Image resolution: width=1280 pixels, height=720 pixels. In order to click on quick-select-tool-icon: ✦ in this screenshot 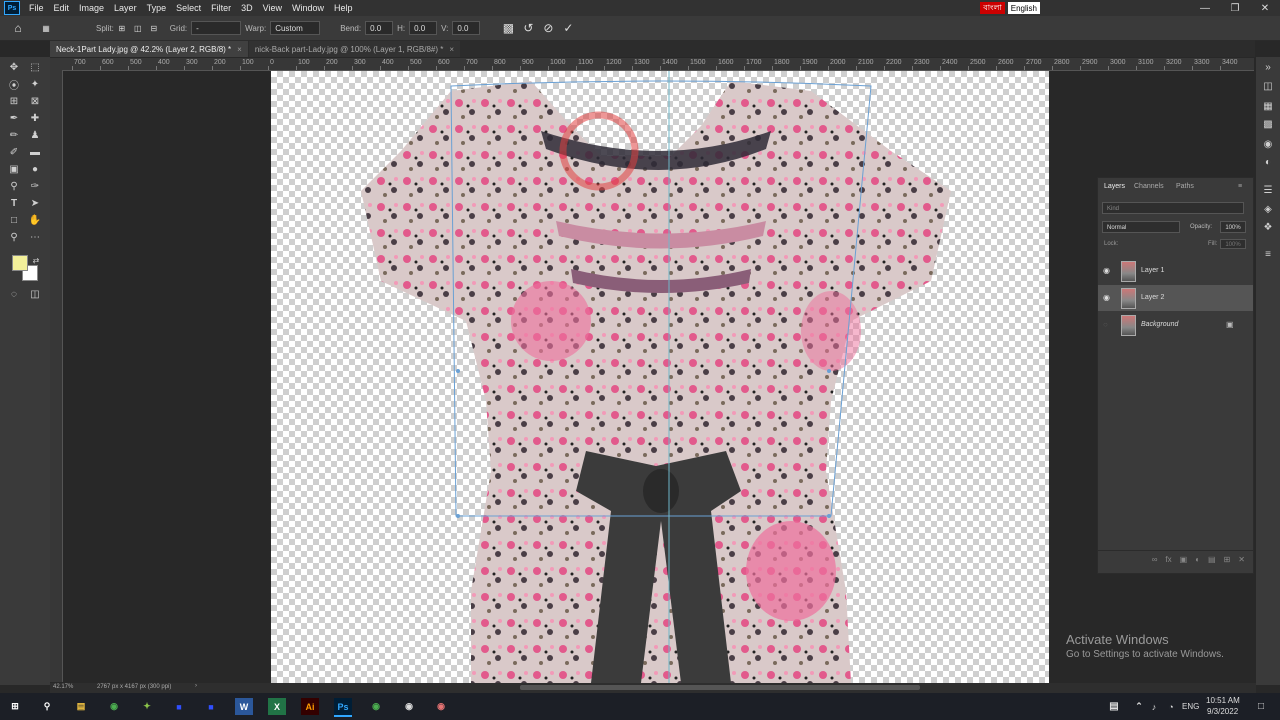, I will do `click(35, 84)`.